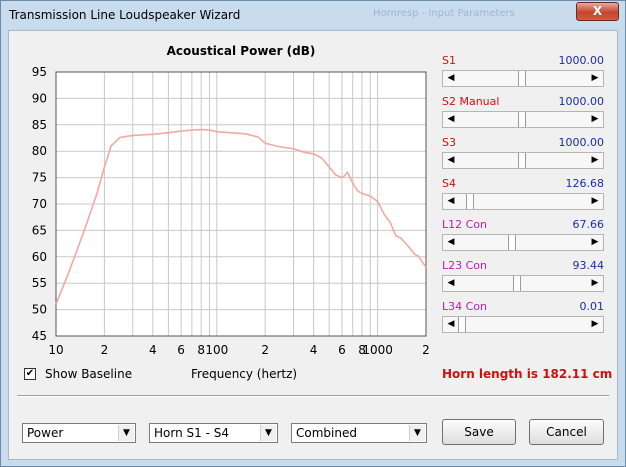 The width and height of the screenshot is (626, 467). What do you see at coordinates (88, 374) in the screenshot?
I see `show-baseline-label: Show Baseline` at bounding box center [88, 374].